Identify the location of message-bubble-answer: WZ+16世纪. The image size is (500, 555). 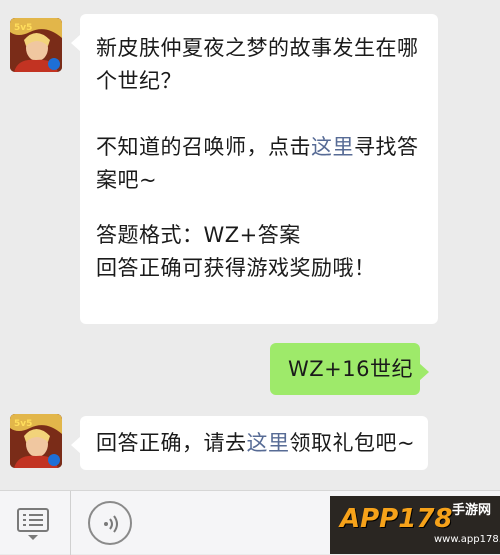
(349, 369).